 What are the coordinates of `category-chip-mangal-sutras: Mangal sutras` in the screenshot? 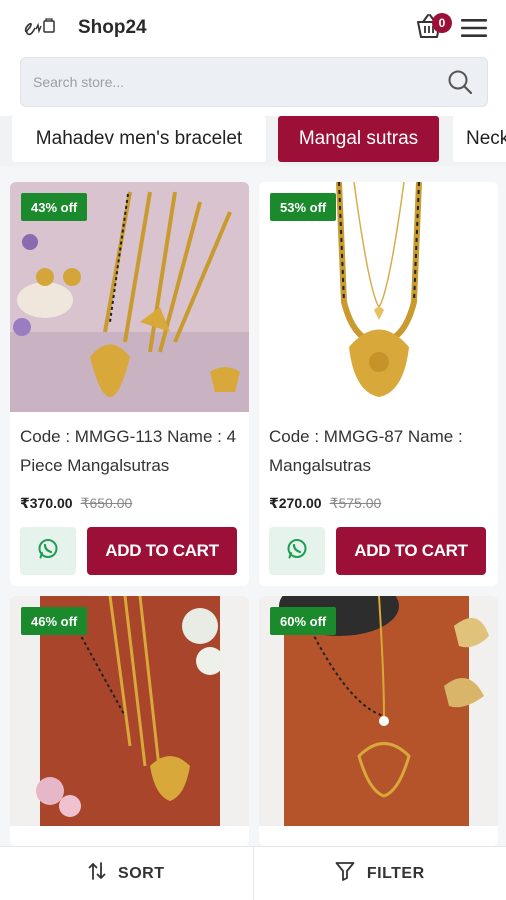 It's located at (358, 139).